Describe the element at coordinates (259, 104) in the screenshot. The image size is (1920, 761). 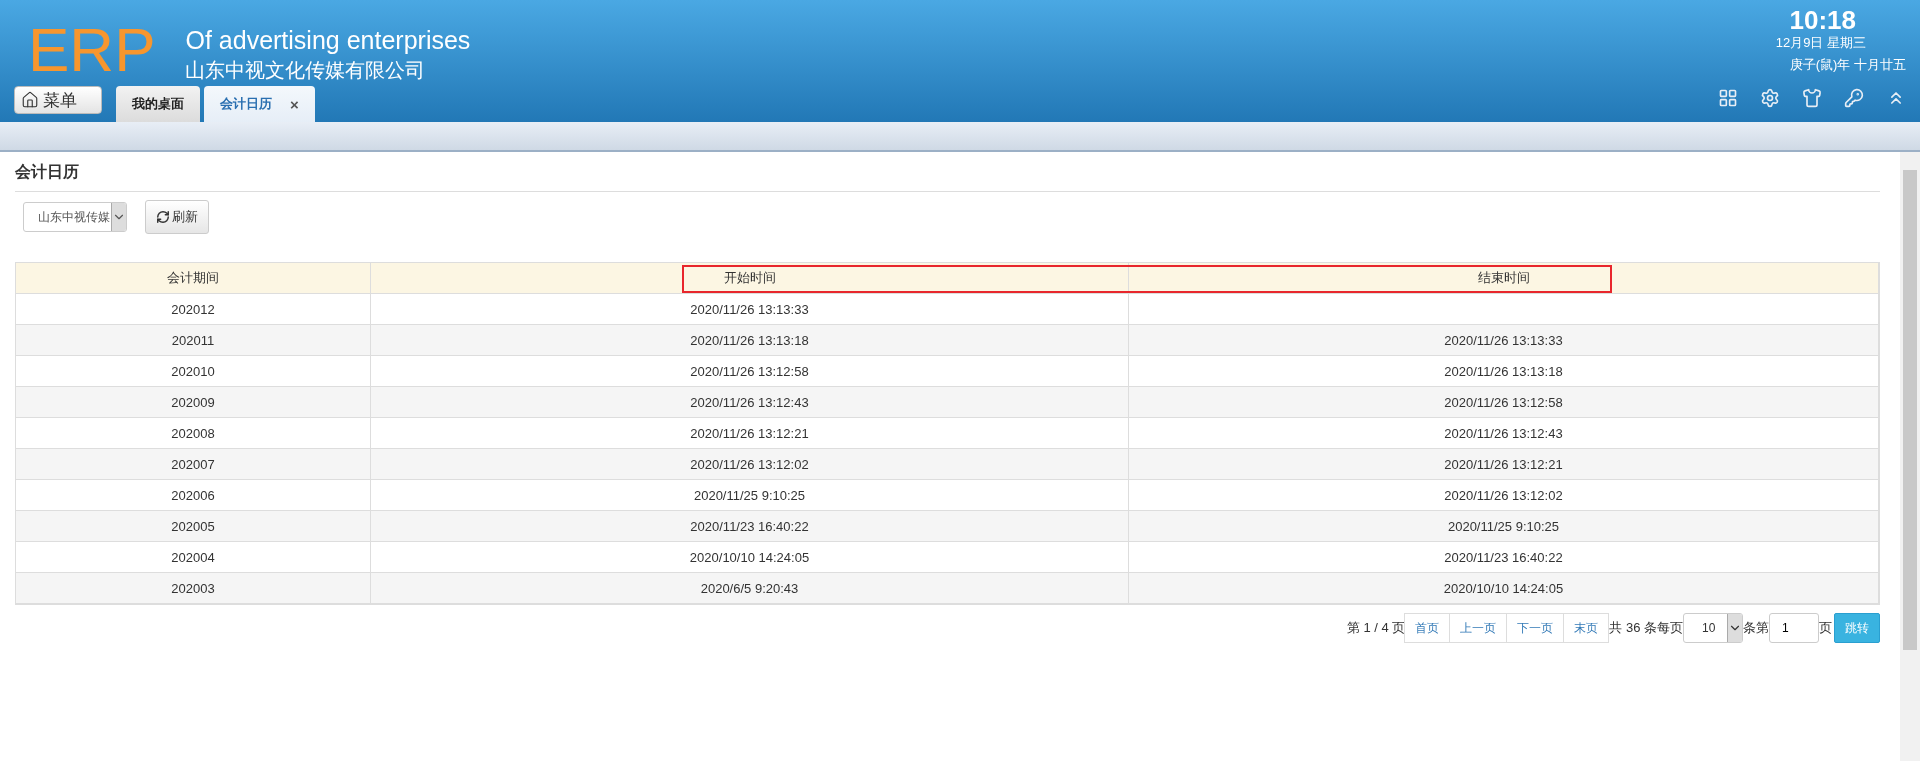
I see `tab: 会计日历 ×` at that location.